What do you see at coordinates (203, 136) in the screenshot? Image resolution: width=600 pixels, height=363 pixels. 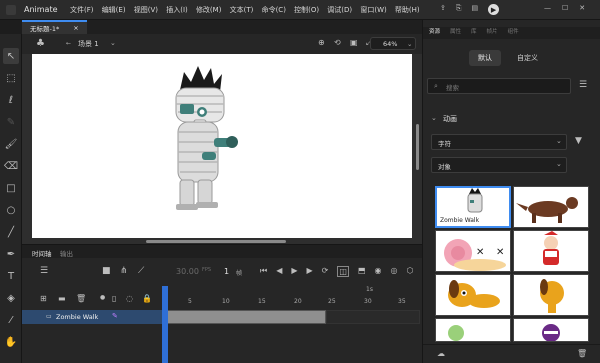 I see `zombie-walk-character` at bounding box center [203, 136].